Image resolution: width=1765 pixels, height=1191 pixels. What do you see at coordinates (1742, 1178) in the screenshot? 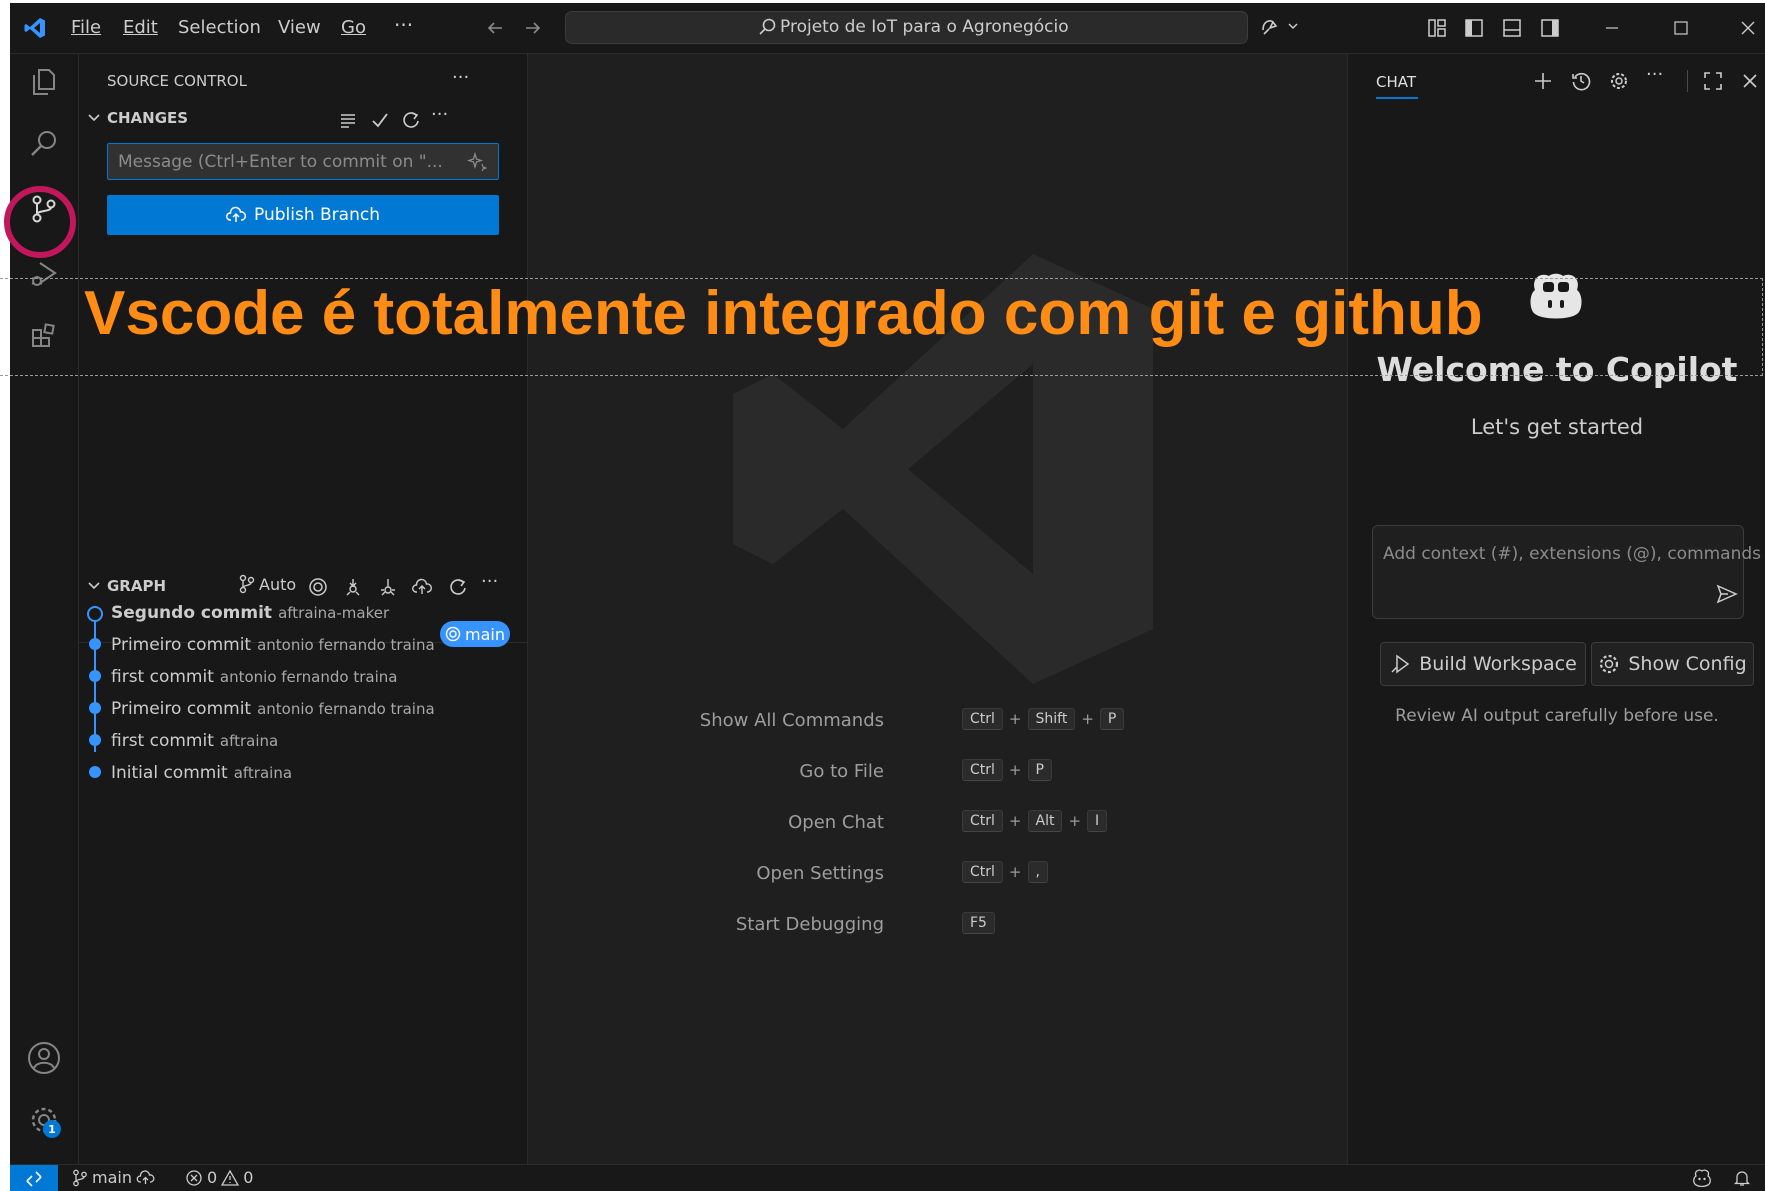
I see `notifications-bell-icon` at bounding box center [1742, 1178].